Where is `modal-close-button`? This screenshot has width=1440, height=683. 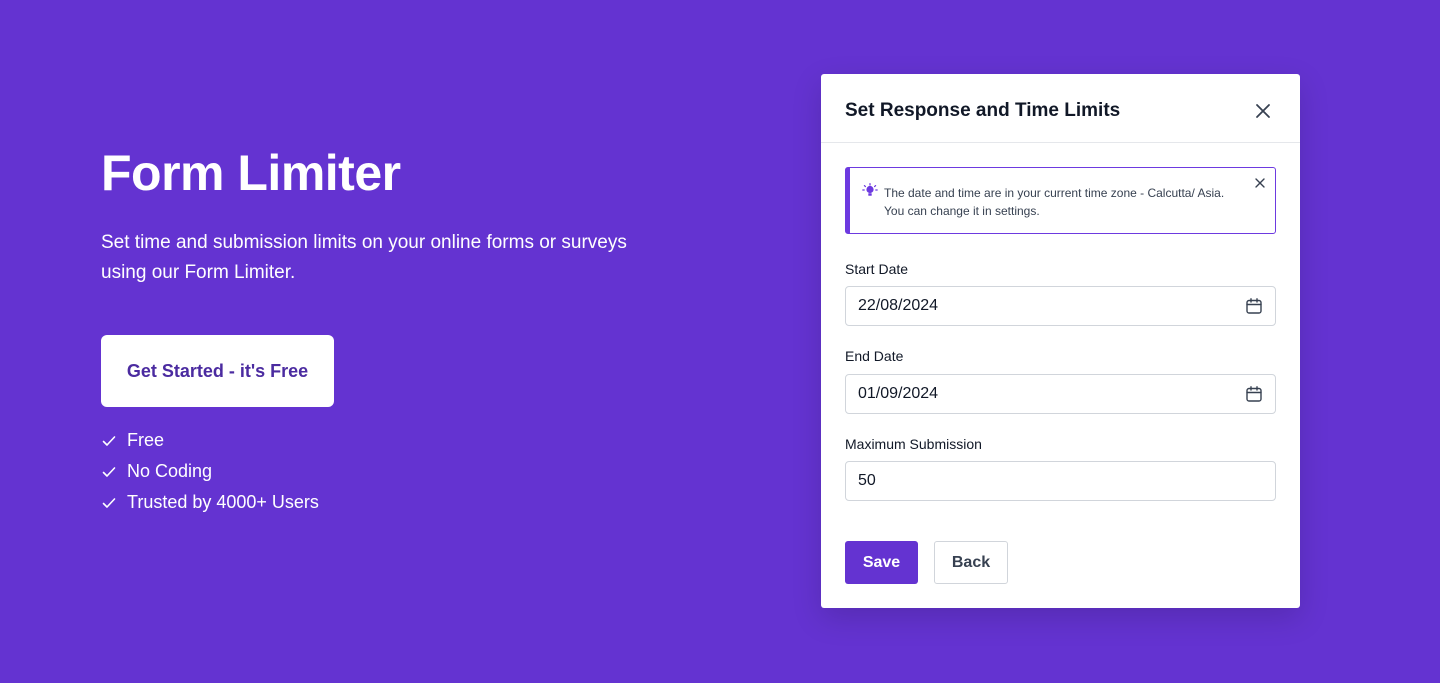
modal-close-button is located at coordinates (1263, 111).